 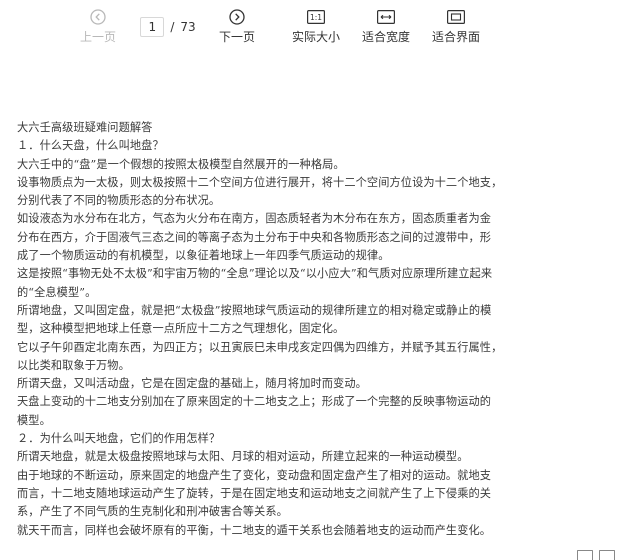 What do you see at coordinates (243, 457) in the screenshot?
I see `doc-line: 所谓天地盘，就是太极盘按照地球与太阳、月球的相对运动，所建立起来的一种运动模型。` at bounding box center [243, 457].